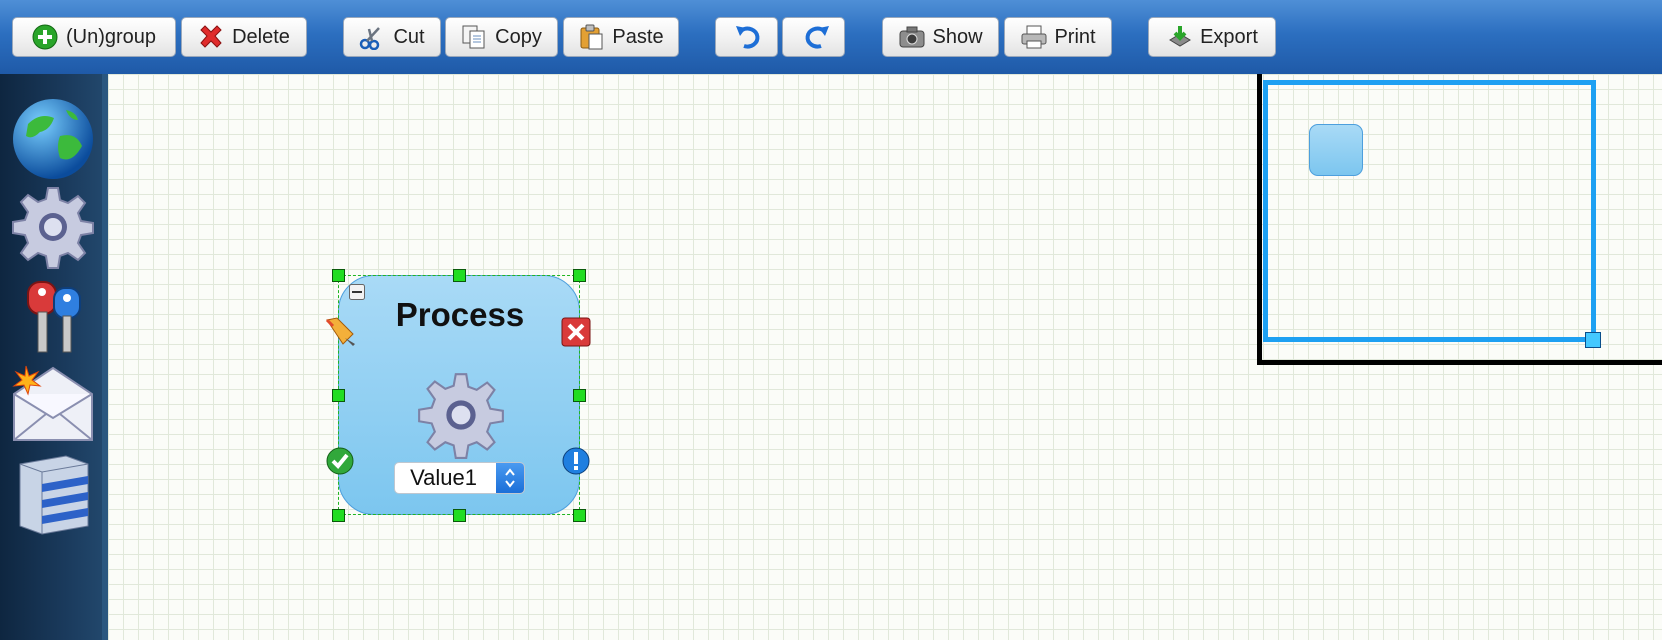  Describe the element at coordinates (111, 36) in the screenshot. I see `ungroup-label: (Un)group` at that location.